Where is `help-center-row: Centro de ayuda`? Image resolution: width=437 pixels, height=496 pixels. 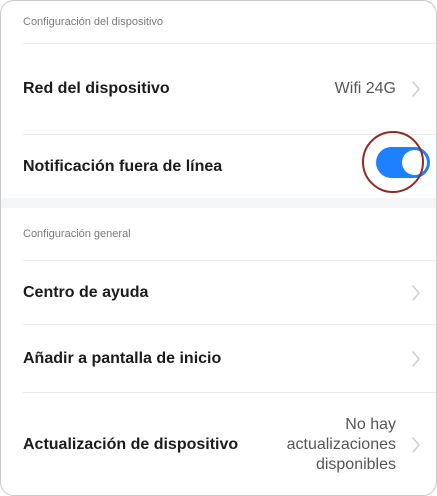
help-center-row: Centro de ayuda is located at coordinates (218, 292).